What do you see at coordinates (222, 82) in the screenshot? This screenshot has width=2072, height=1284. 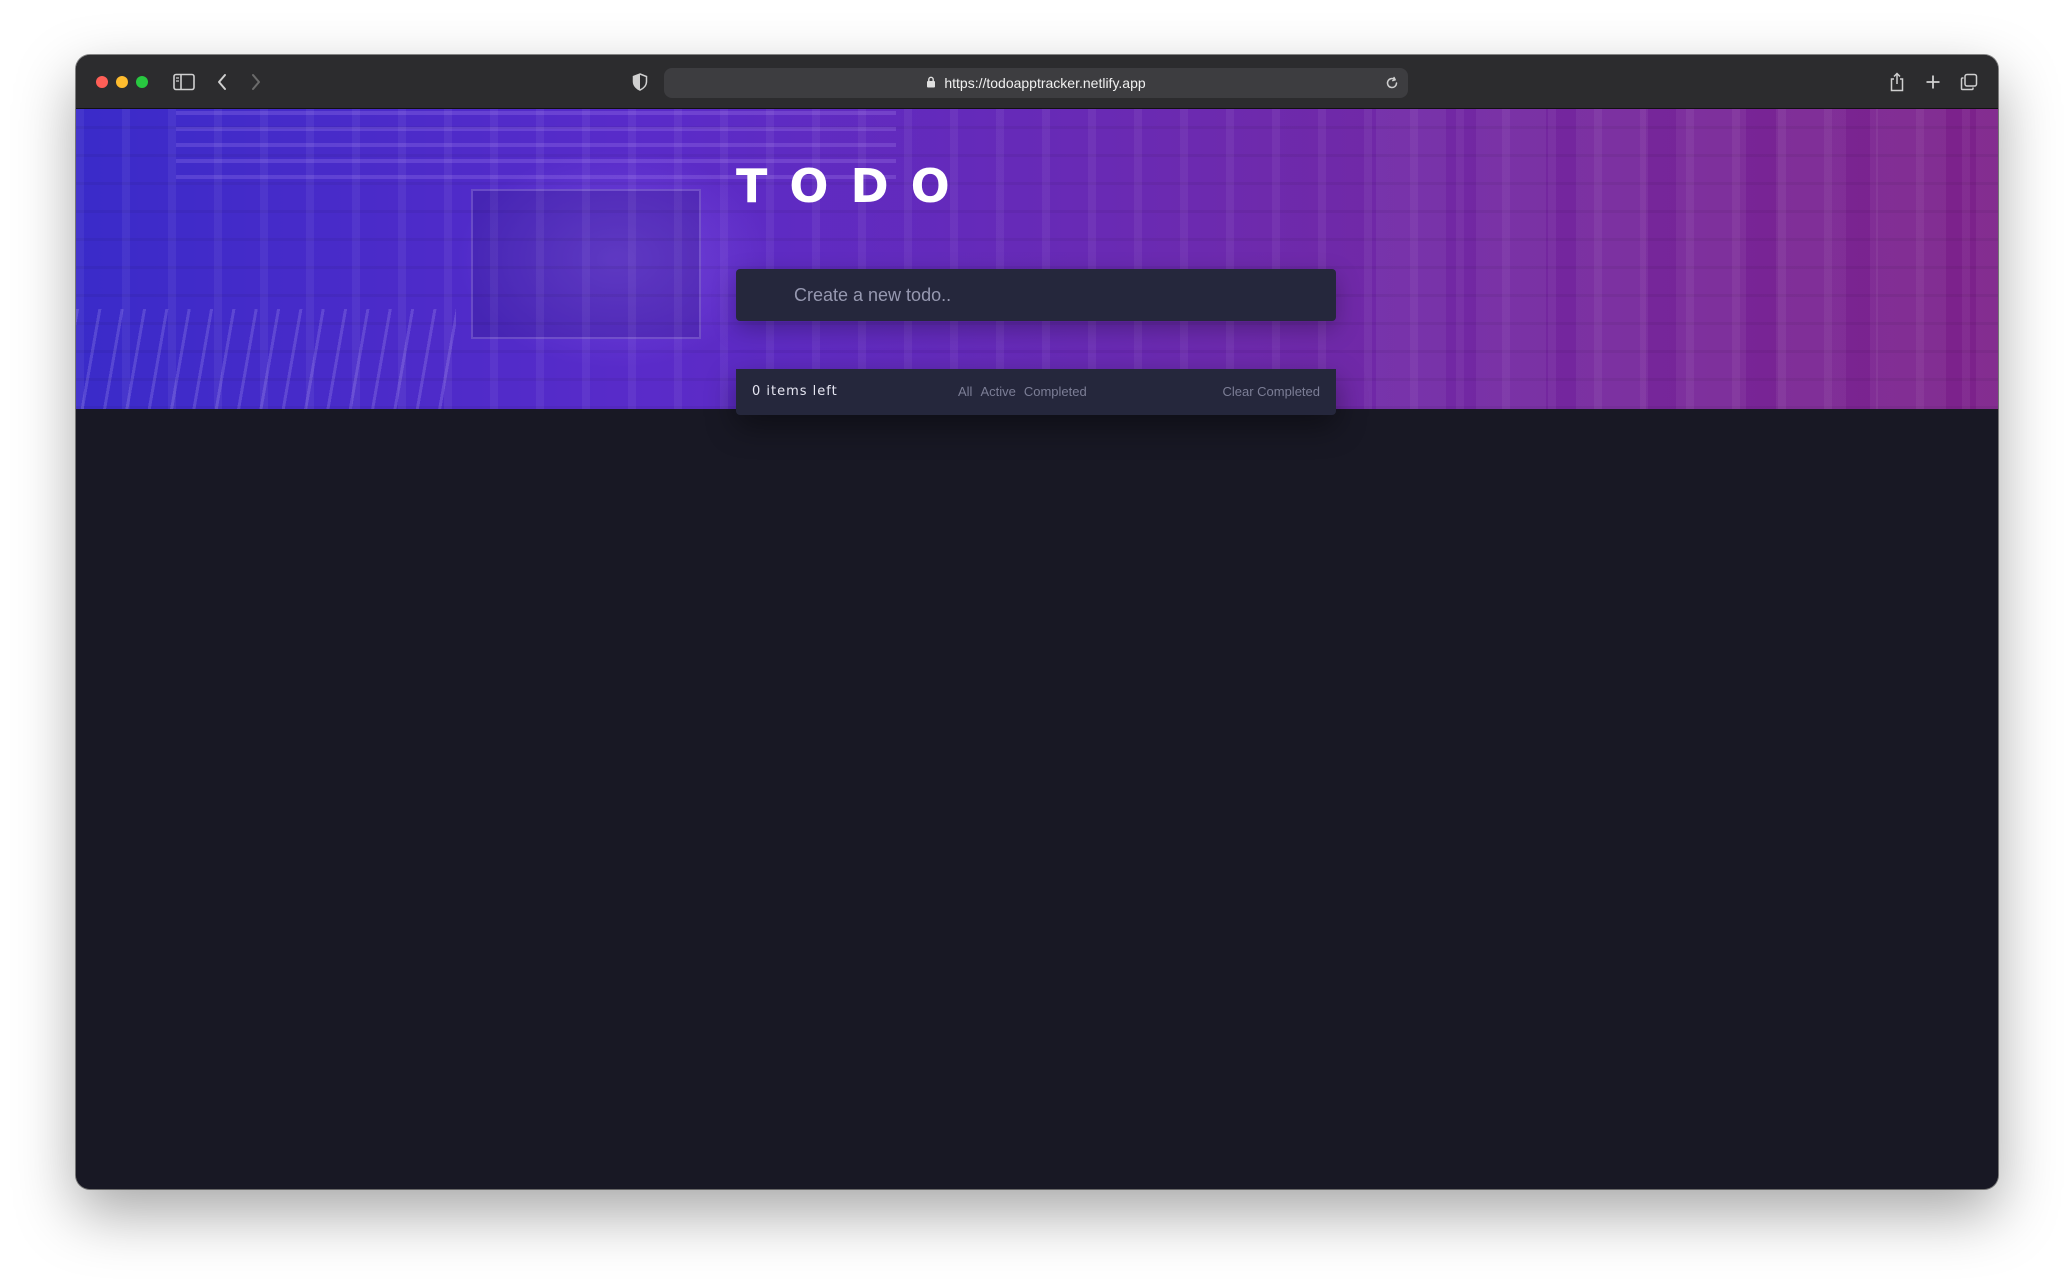 I see `back-arrow-icon` at bounding box center [222, 82].